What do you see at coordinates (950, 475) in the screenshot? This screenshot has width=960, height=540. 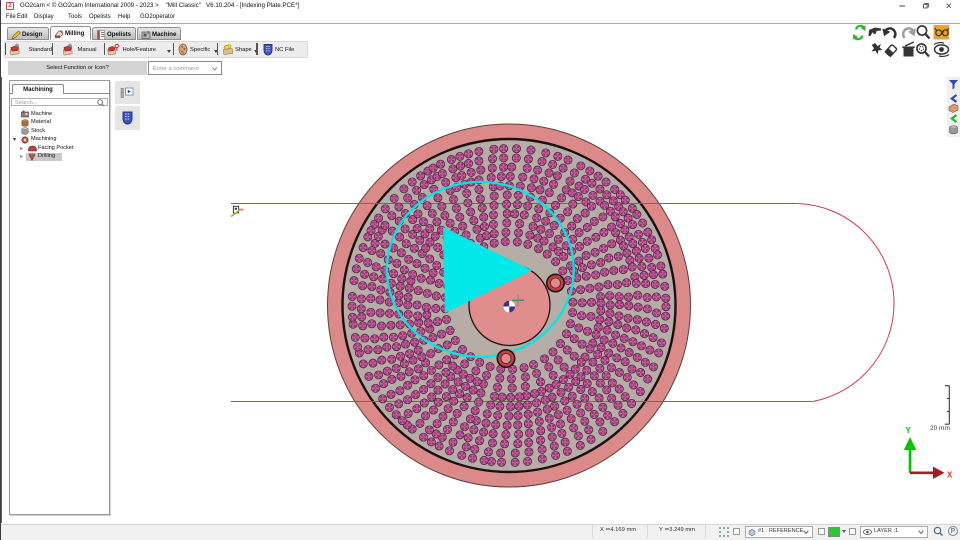 I see `svg-text: X` at bounding box center [950, 475].